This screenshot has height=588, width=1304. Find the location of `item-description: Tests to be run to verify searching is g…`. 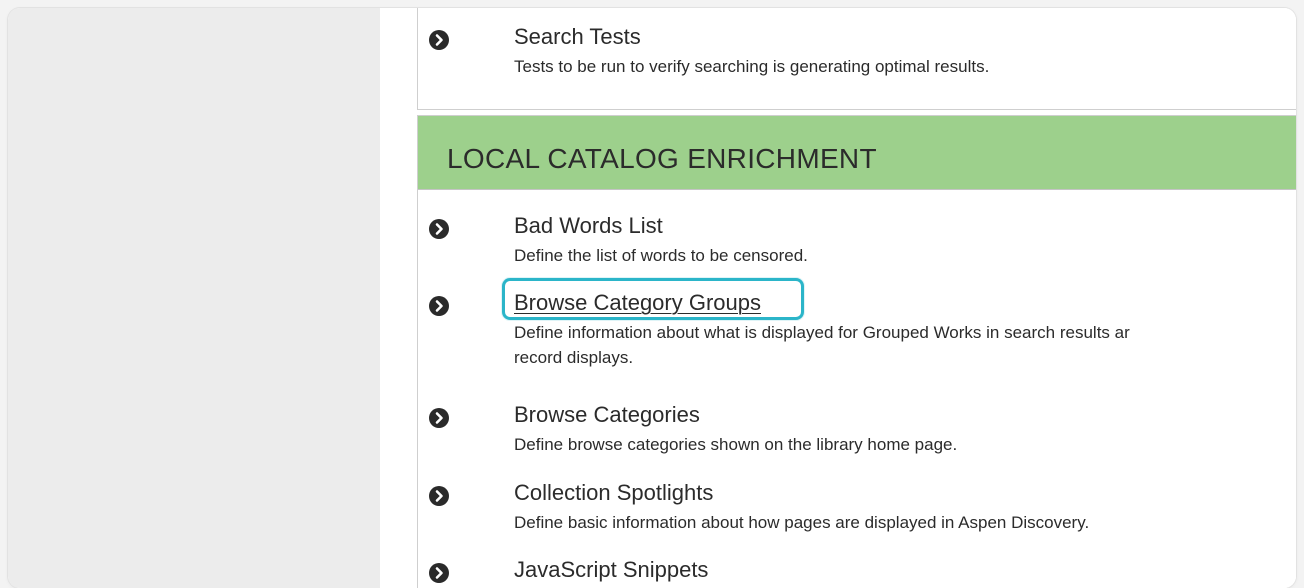

item-description: Tests to be run to verify searching is g… is located at coordinates (752, 66).